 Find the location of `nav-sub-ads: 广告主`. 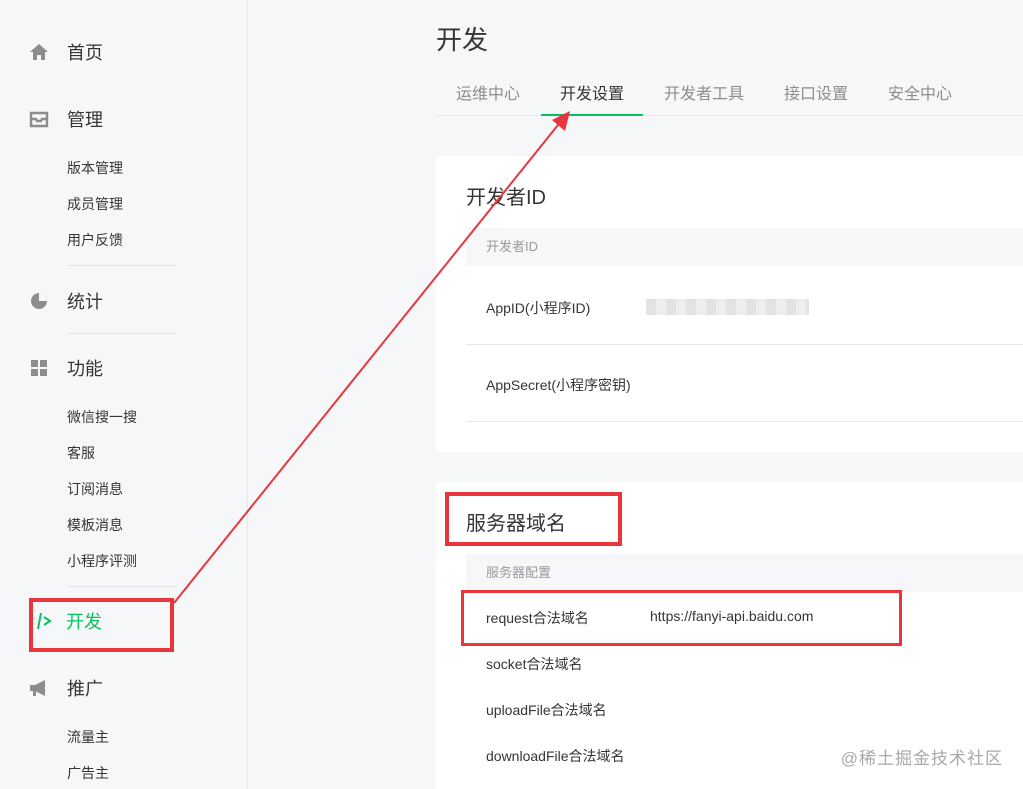

nav-sub-ads: 广告主 is located at coordinates (88, 773).